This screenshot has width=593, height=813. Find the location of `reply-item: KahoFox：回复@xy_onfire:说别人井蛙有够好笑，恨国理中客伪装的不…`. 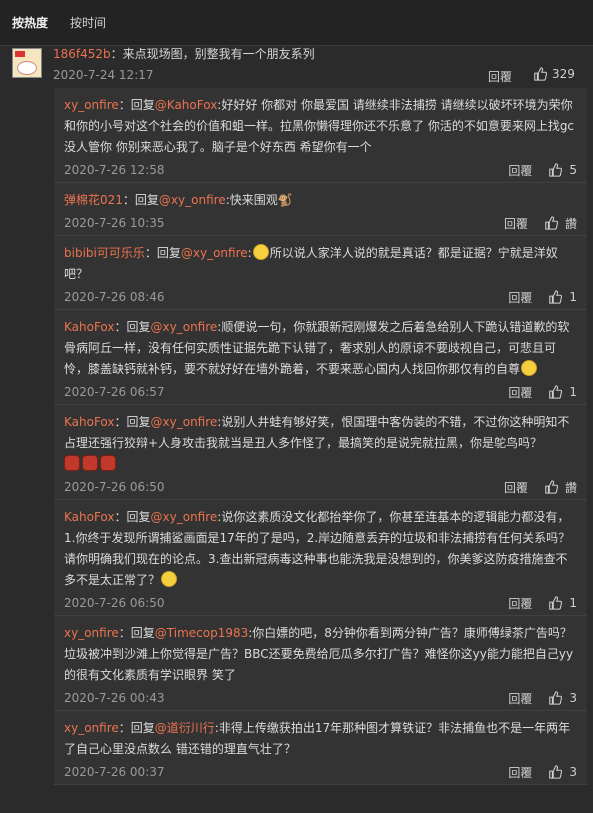

reply-item: KahoFox：回复@xy_onfire:说别人井蛙有够好笑，恨国理中客伪装的不… is located at coordinates (320, 452).